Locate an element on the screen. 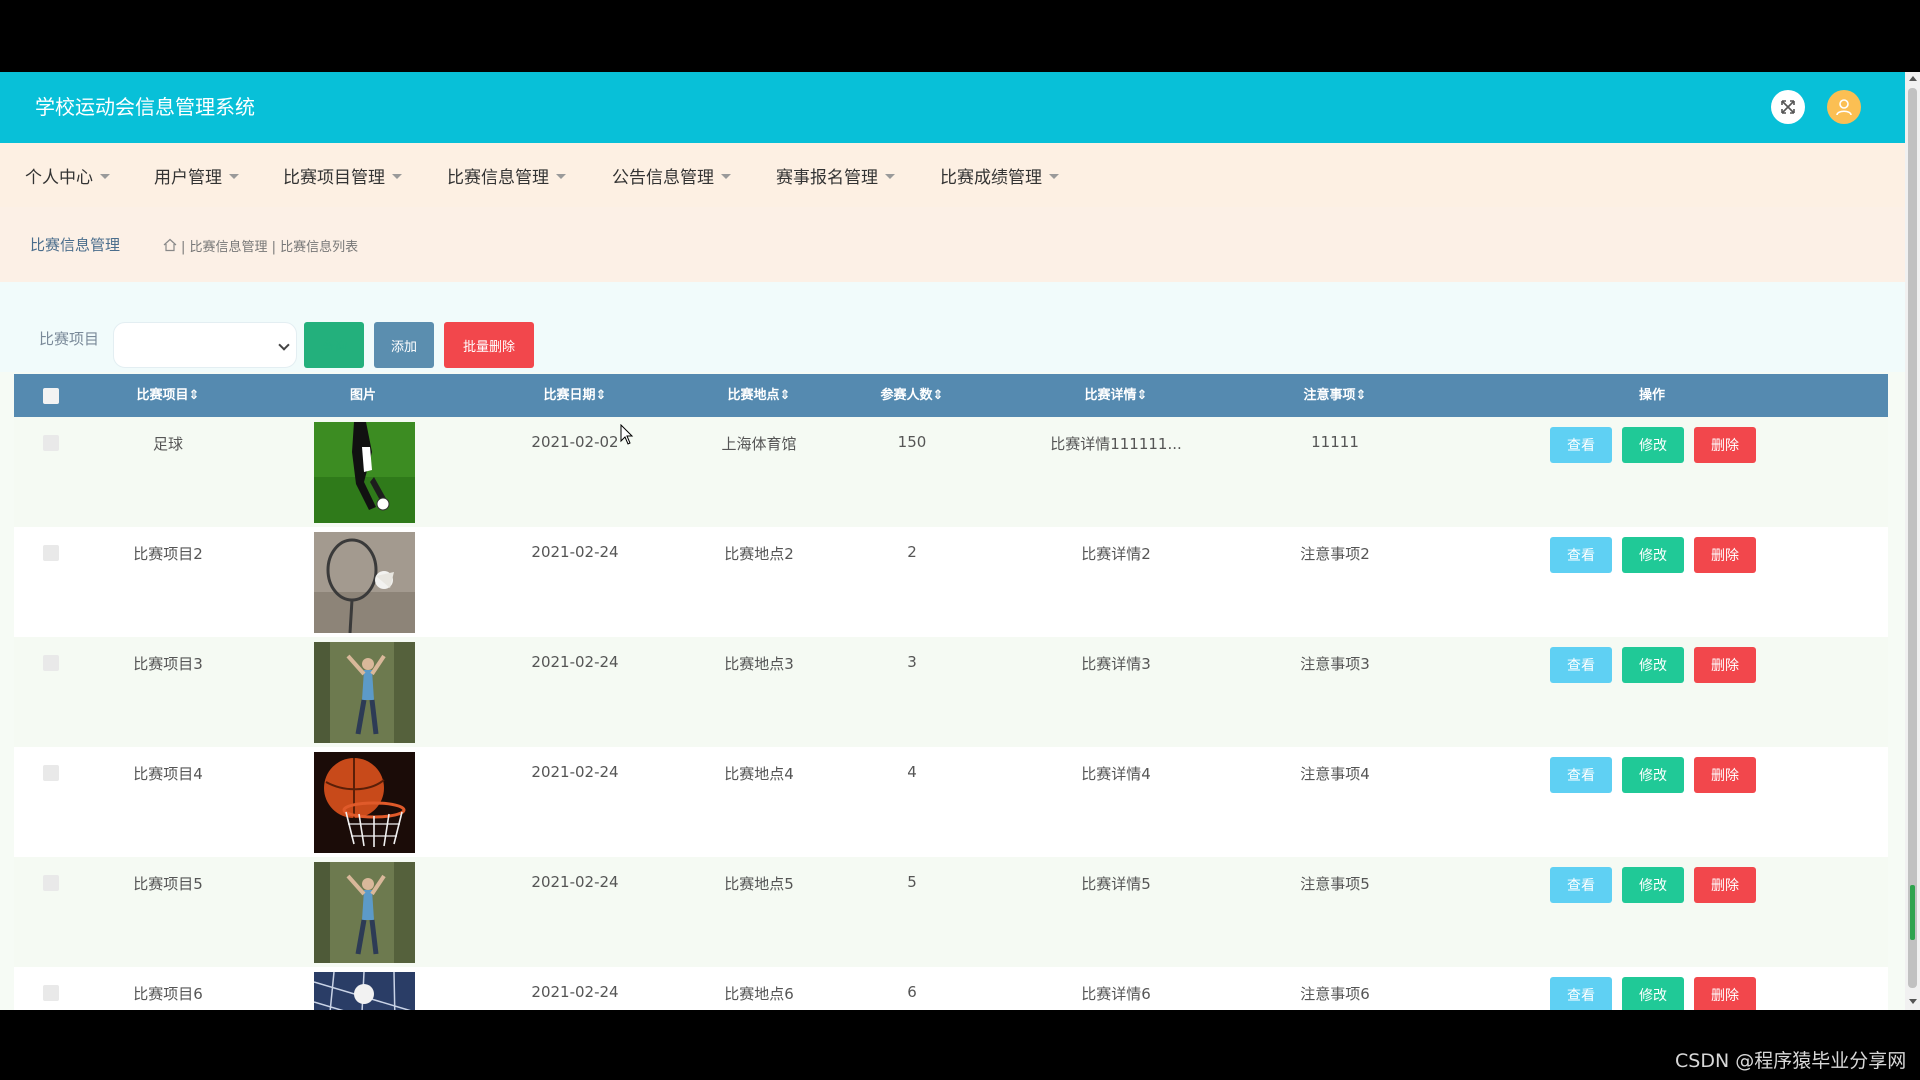  column-label: 比赛详情 is located at coordinates (1110, 395).